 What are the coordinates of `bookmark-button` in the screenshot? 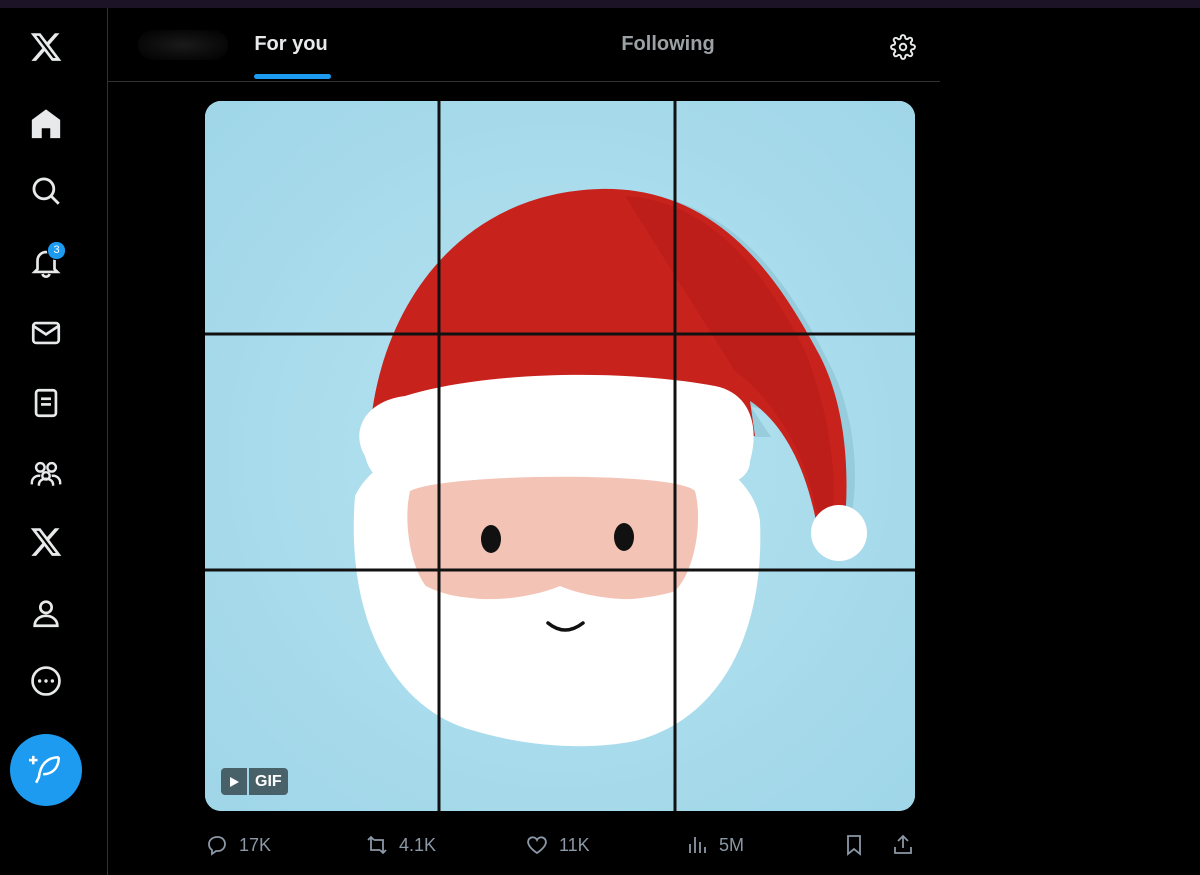 It's located at (854, 845).